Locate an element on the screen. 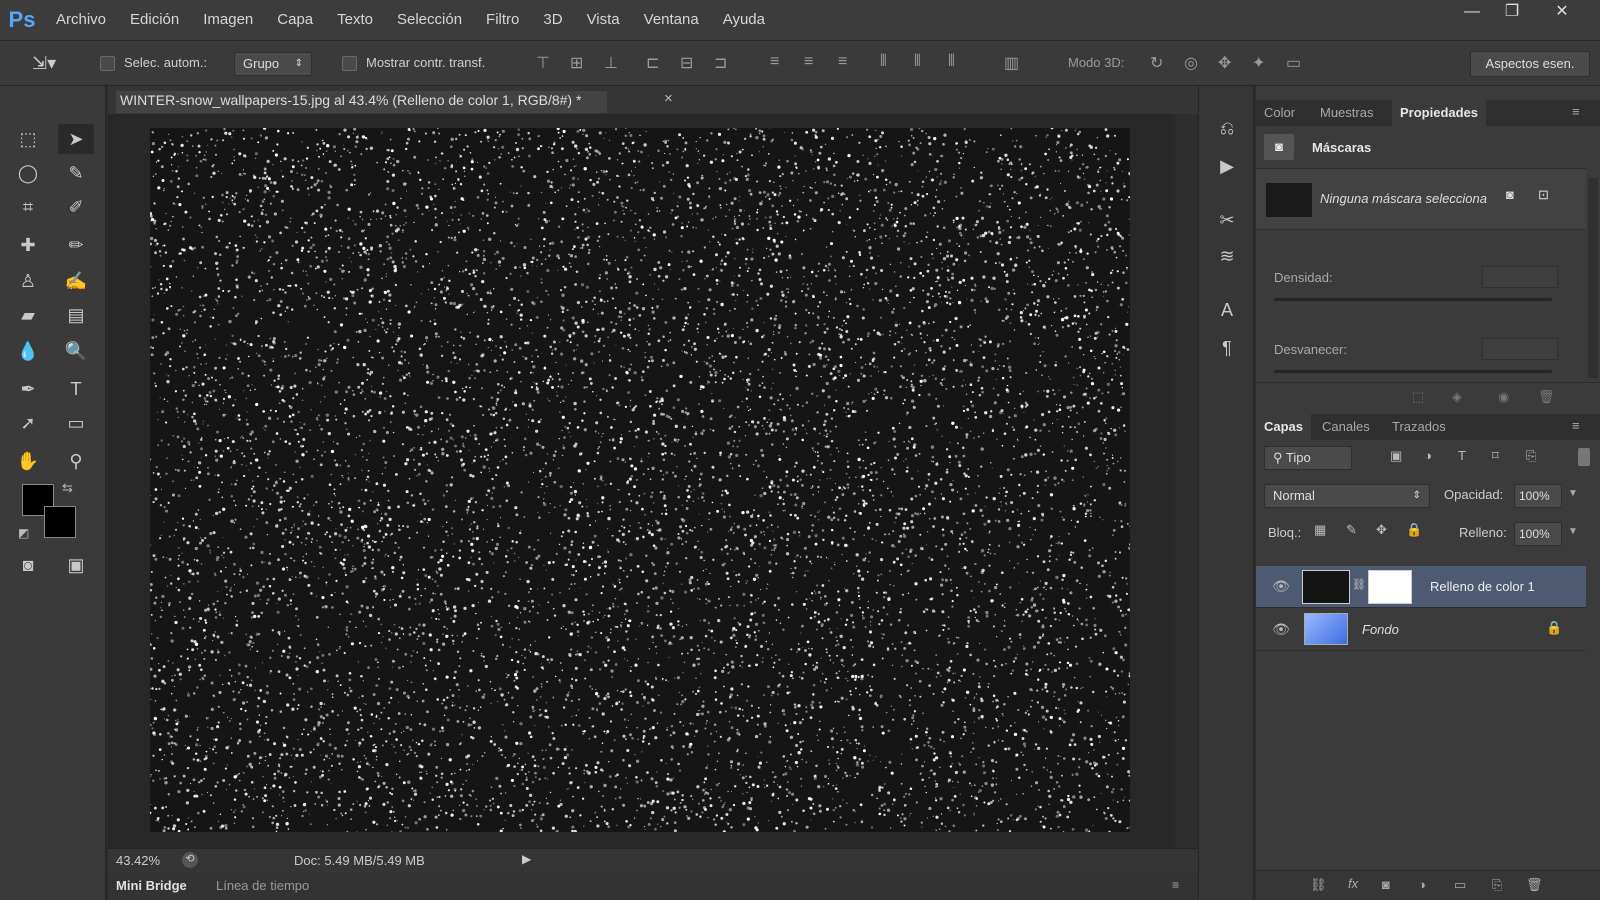 The height and width of the screenshot is (900, 1600). menu-archivo: Archivo is located at coordinates (81, 20).